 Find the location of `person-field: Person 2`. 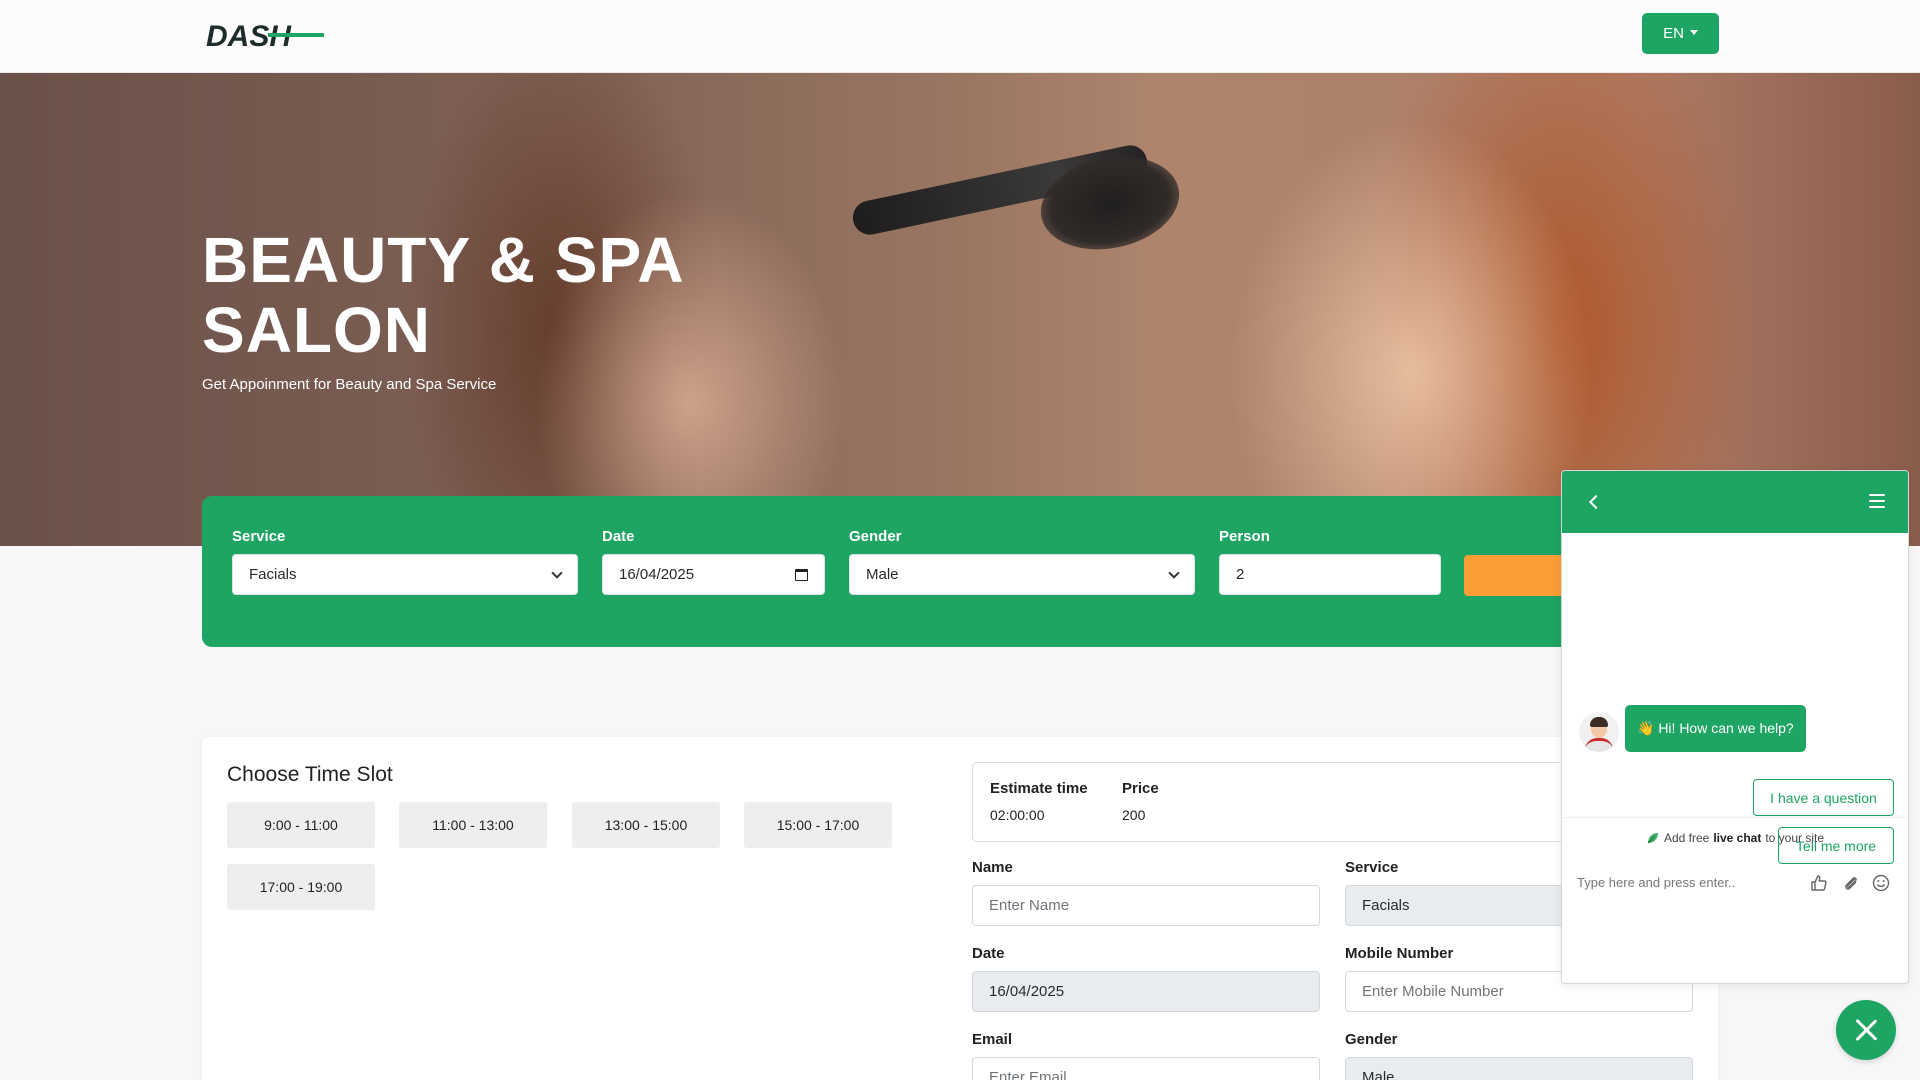

person-field: Person 2 is located at coordinates (1330, 561).